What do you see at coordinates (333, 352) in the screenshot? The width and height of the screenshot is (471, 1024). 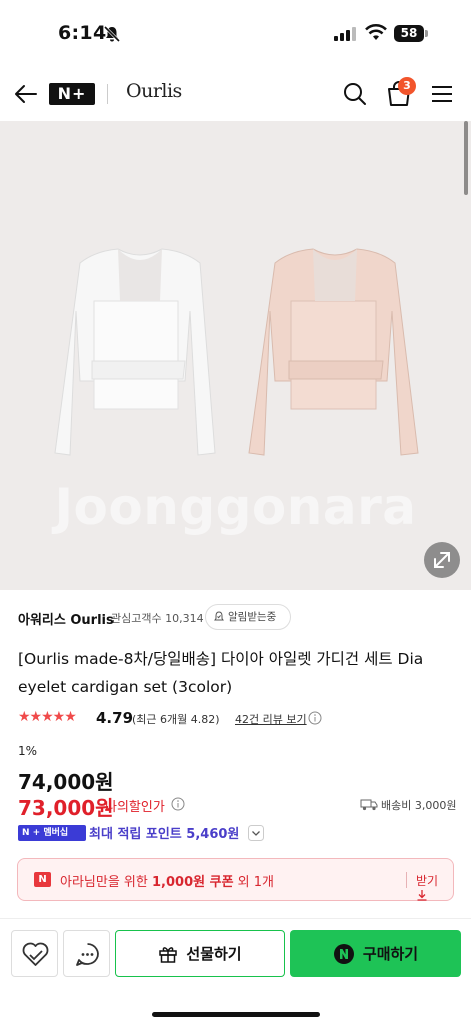 I see `pink-cardigan-illustration` at bounding box center [333, 352].